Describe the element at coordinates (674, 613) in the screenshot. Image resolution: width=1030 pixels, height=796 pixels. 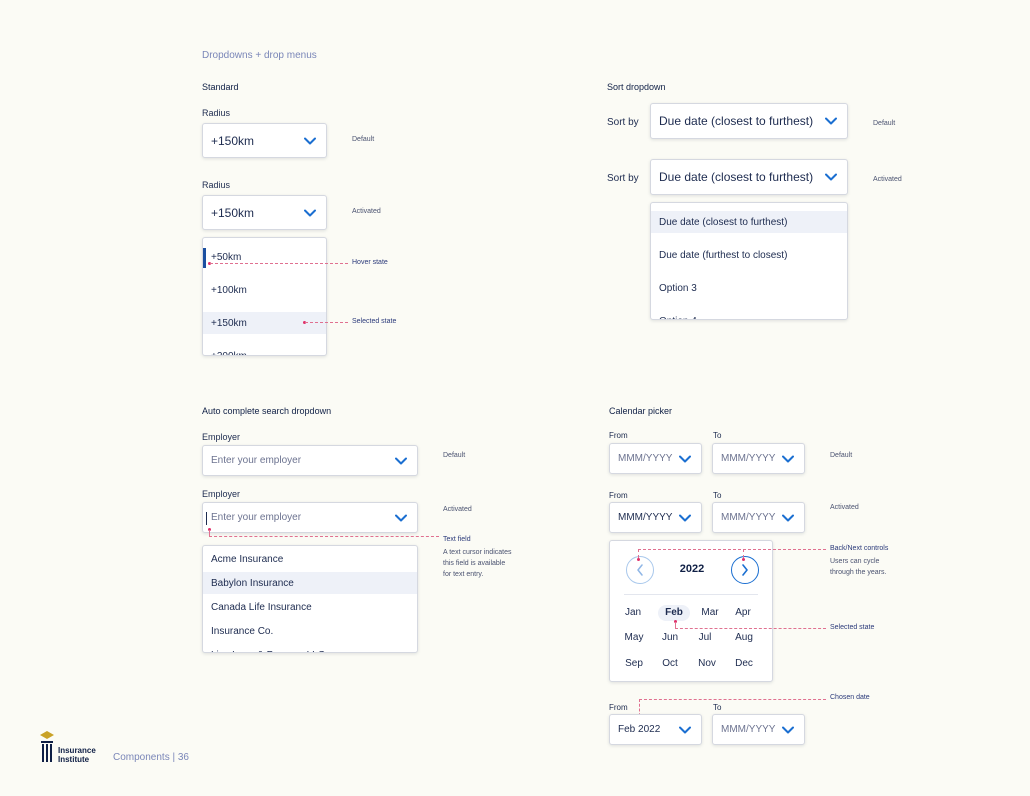
I see `month-feb-selected: Feb` at that location.